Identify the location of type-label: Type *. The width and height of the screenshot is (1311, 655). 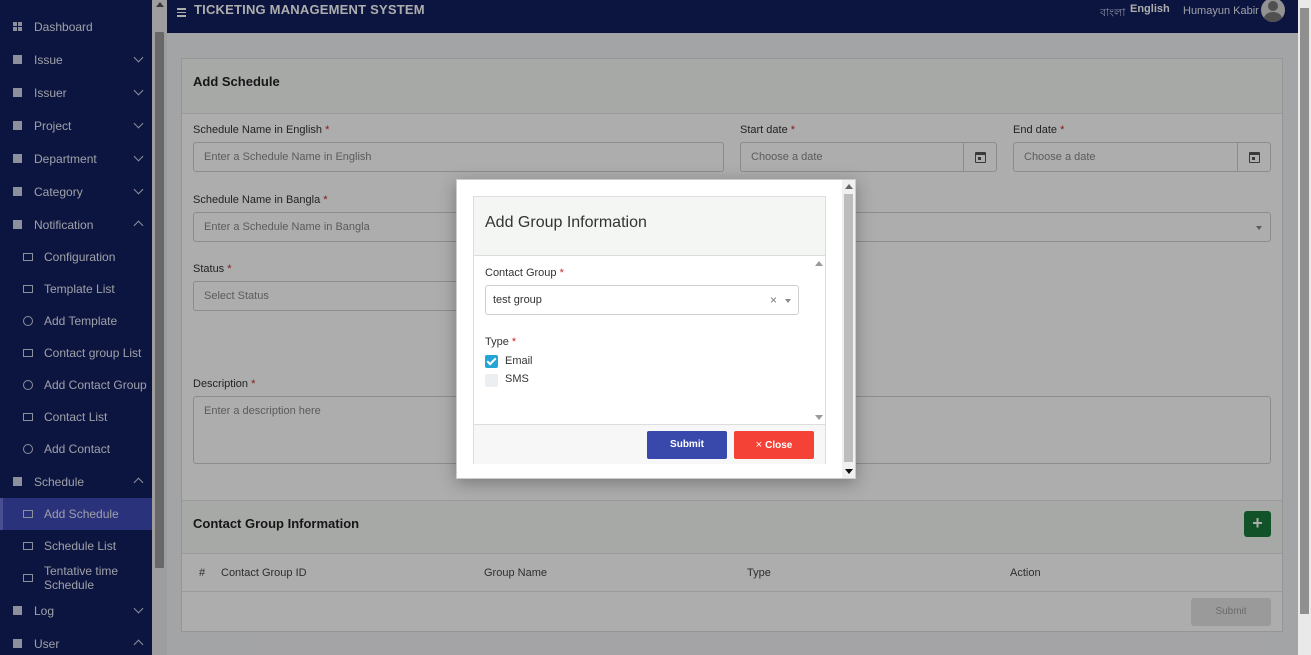
(501, 342).